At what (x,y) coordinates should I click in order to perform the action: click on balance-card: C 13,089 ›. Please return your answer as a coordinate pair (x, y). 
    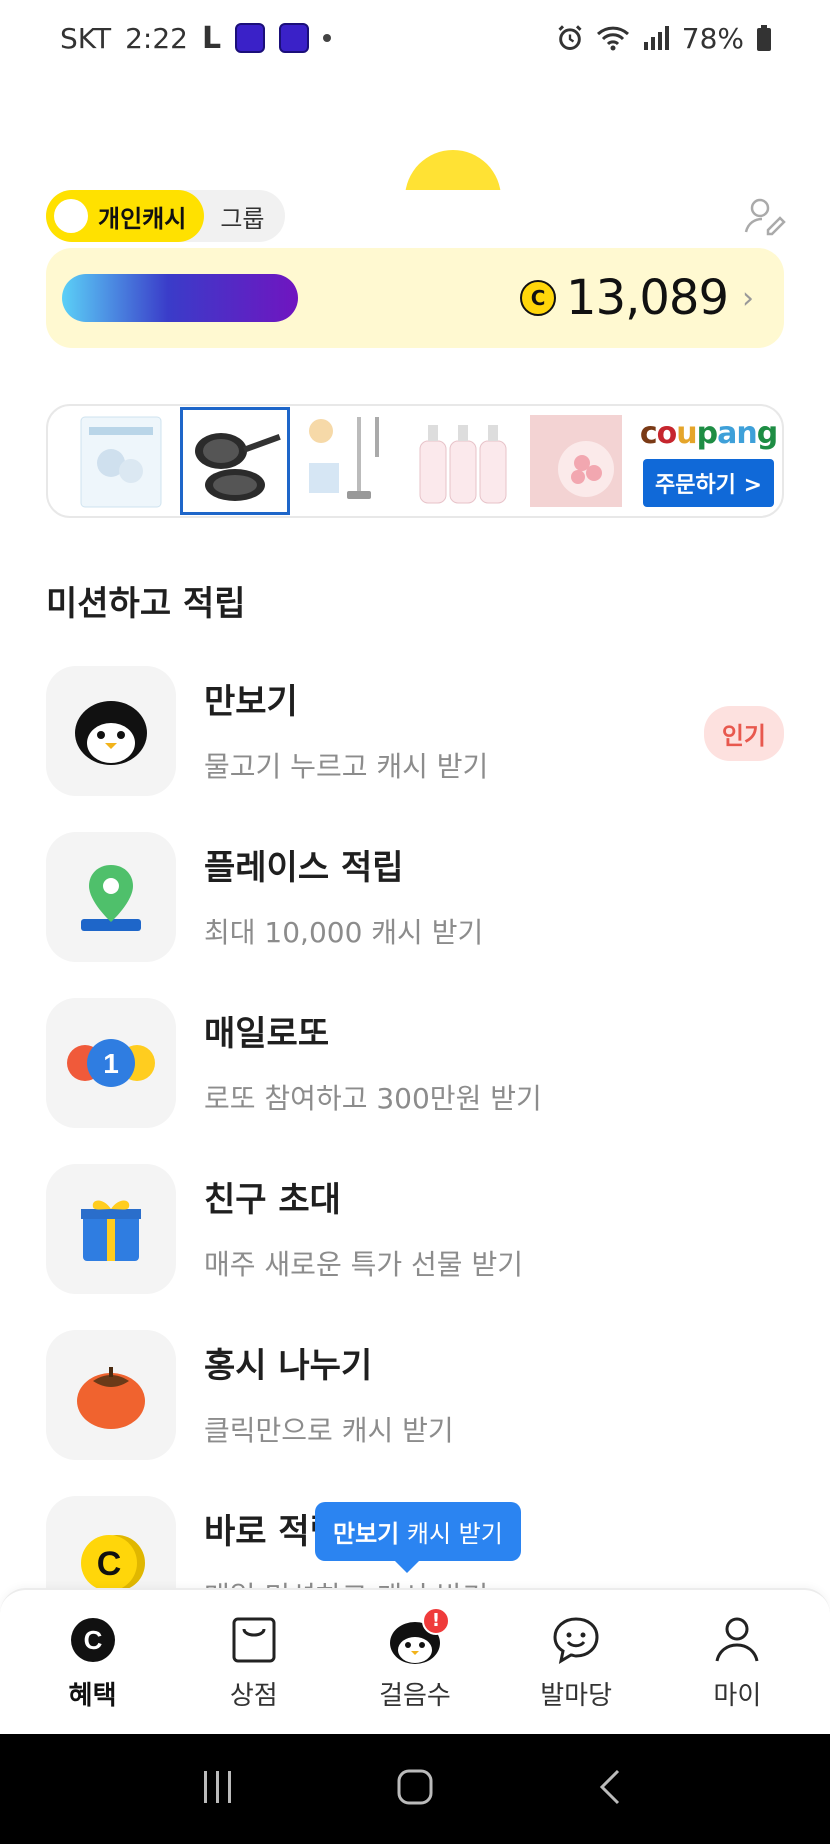
    Looking at the image, I should click on (415, 298).